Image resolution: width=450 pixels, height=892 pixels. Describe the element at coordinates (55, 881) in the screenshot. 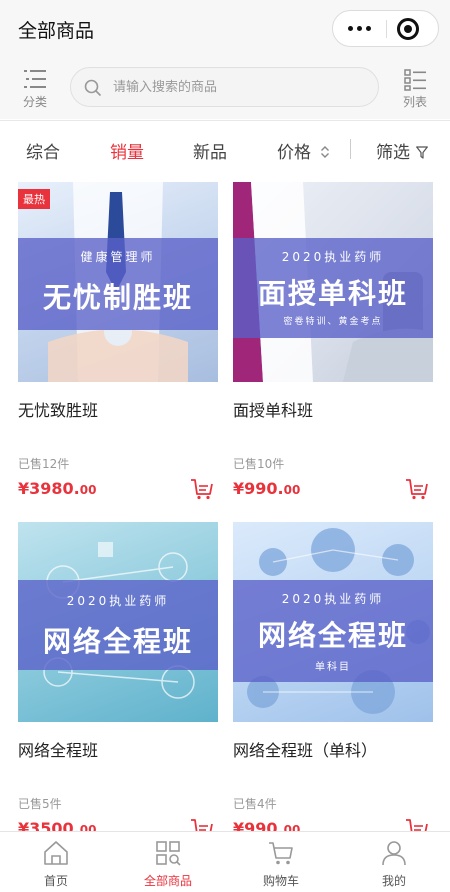

I see `tab-home-label: 首页` at that location.